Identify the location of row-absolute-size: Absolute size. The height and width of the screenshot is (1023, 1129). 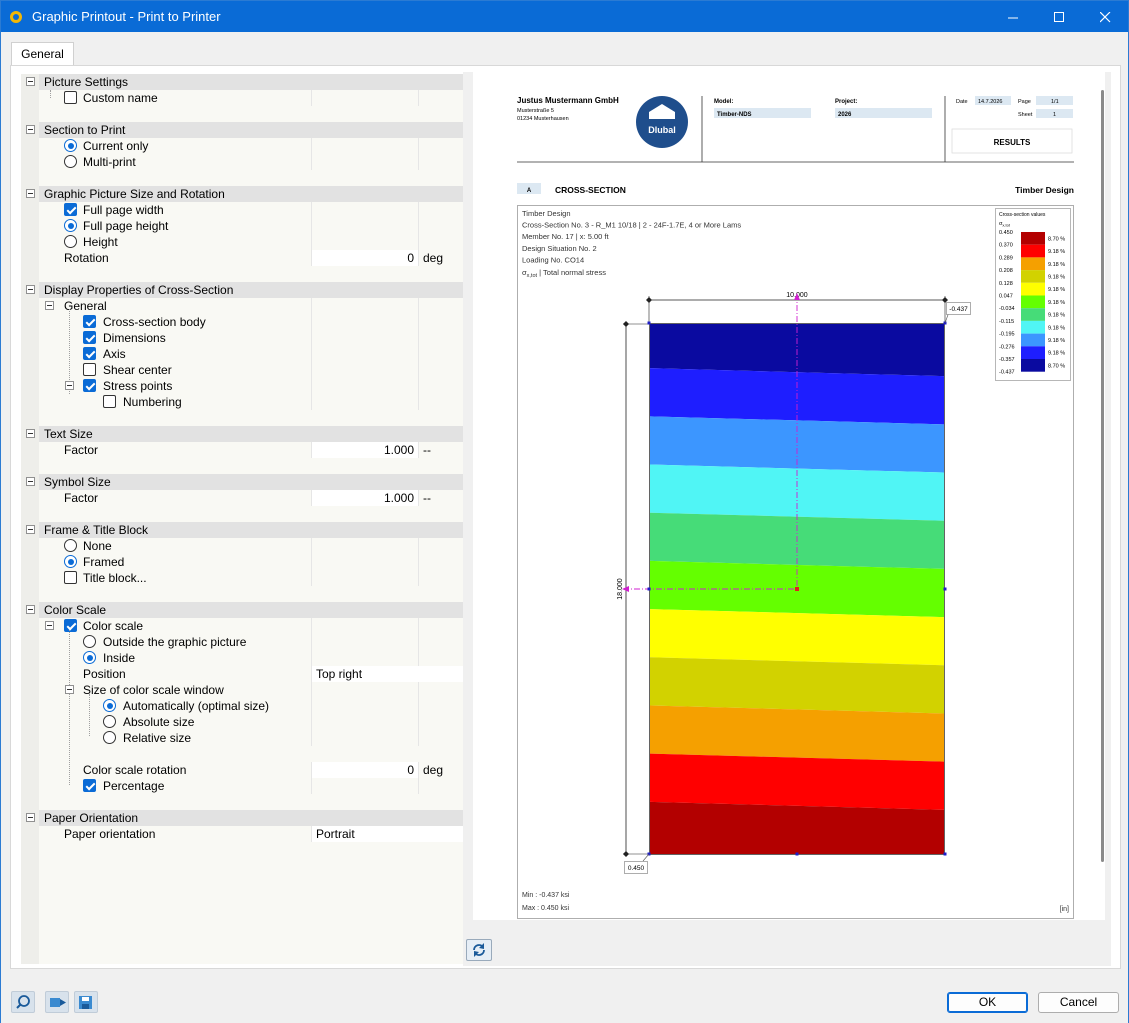
(242, 722).